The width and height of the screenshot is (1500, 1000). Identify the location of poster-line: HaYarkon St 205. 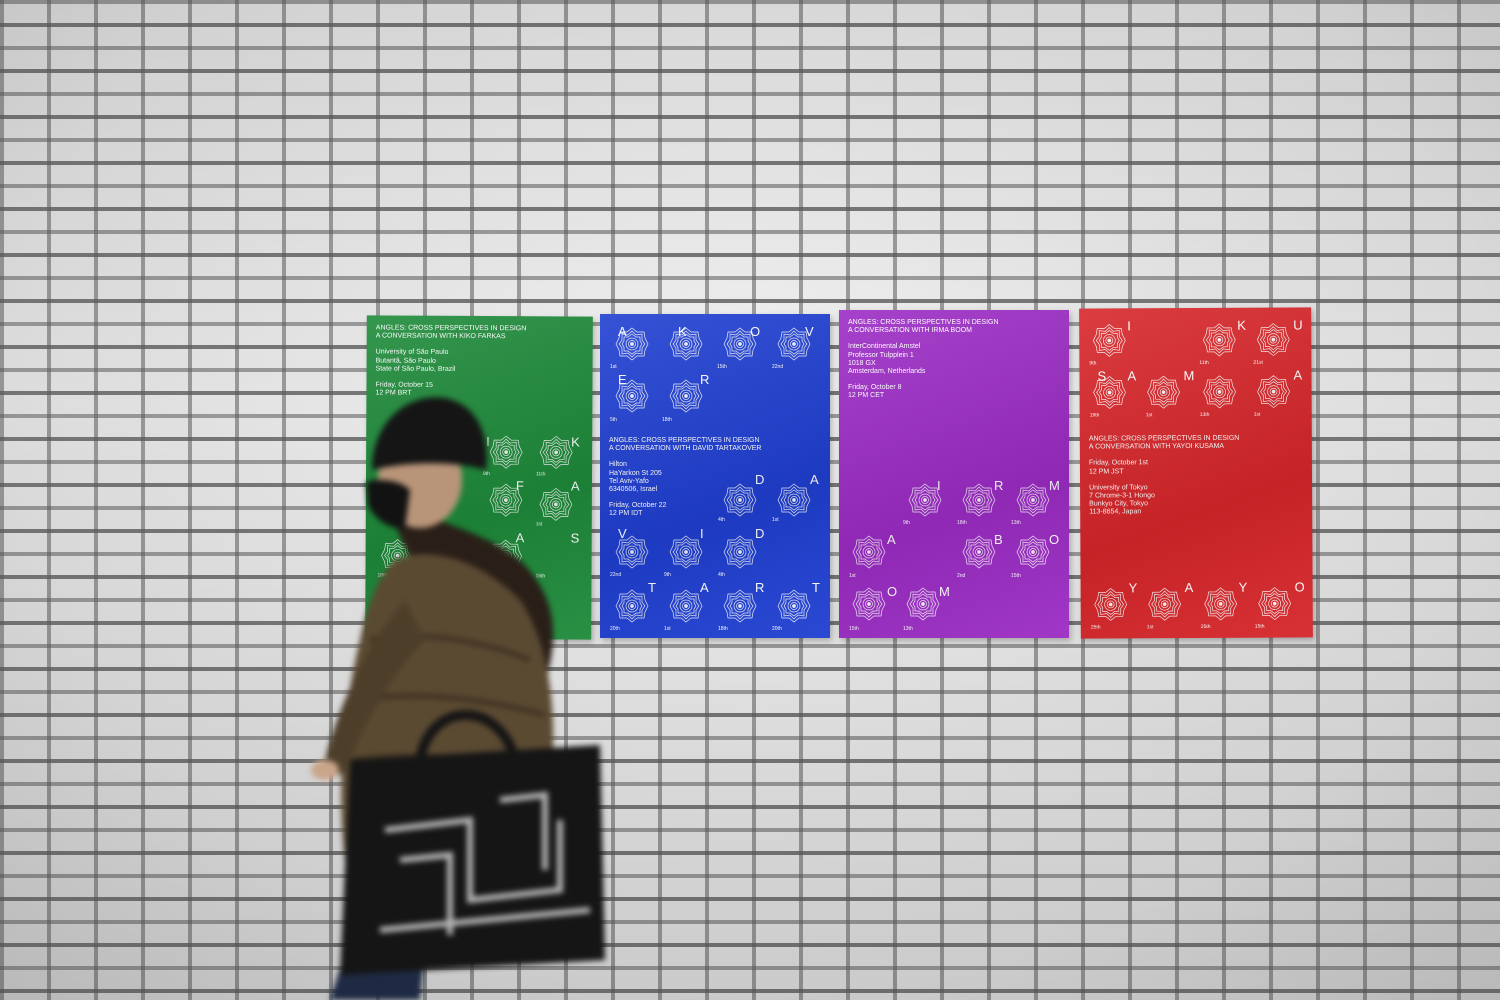
(635, 473).